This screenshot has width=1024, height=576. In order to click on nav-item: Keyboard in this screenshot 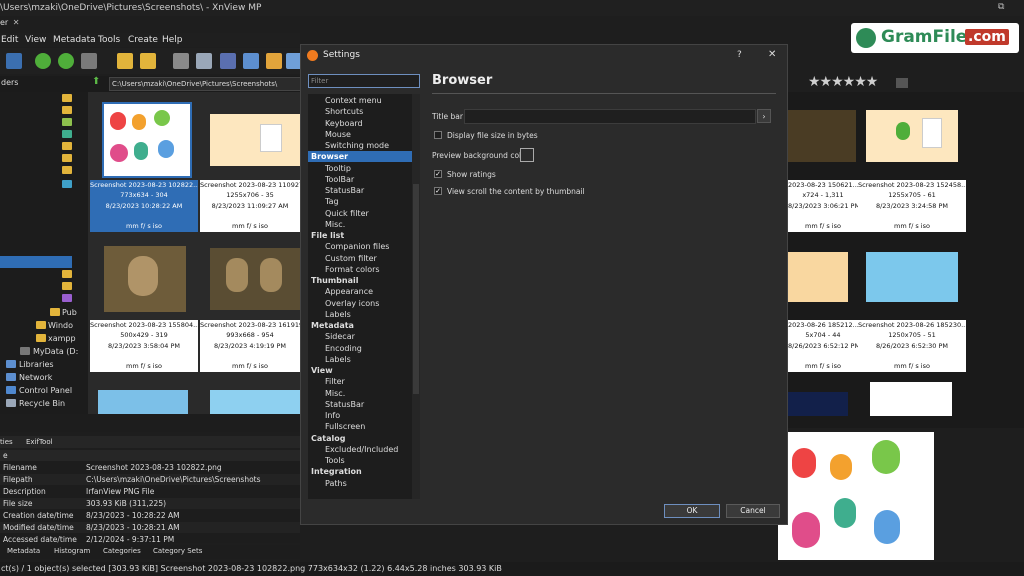, I will do `click(368, 123)`.